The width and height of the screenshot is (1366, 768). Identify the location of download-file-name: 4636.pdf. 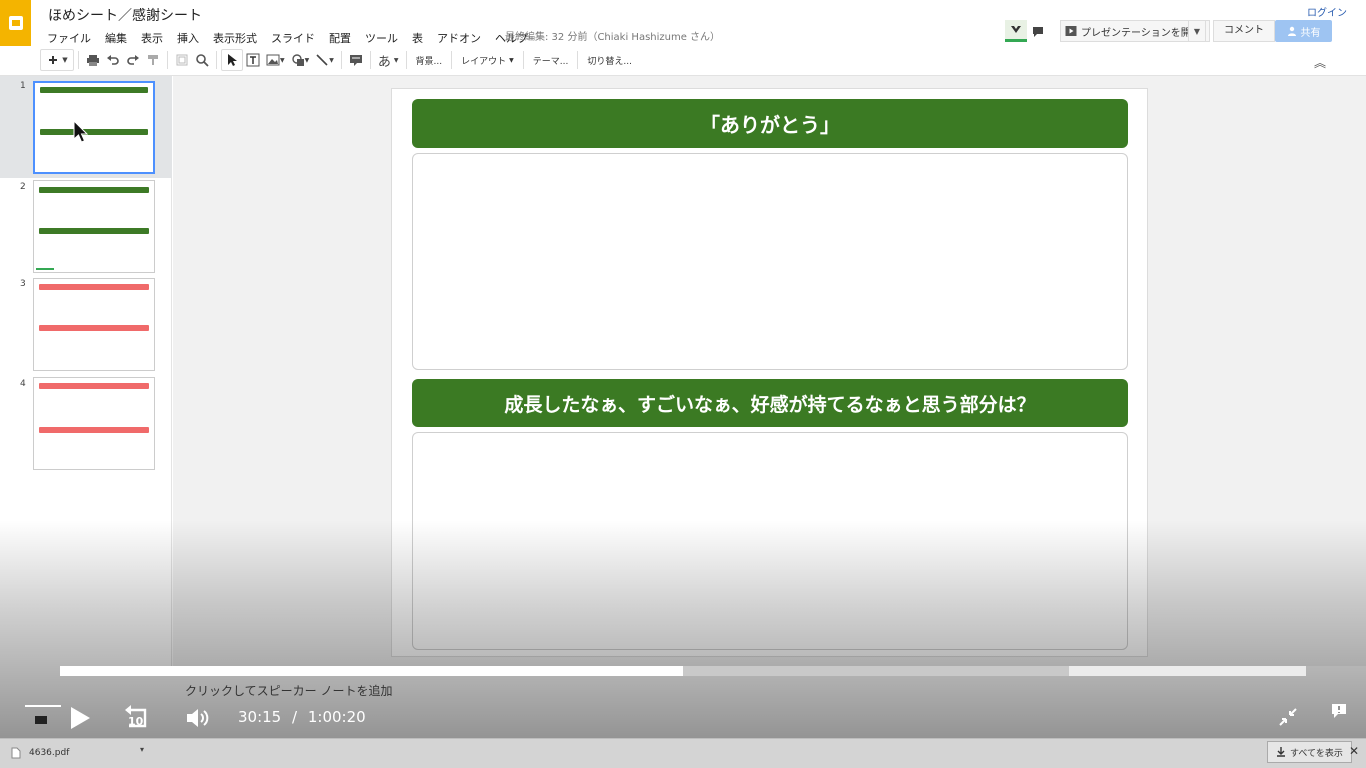
(49, 753).